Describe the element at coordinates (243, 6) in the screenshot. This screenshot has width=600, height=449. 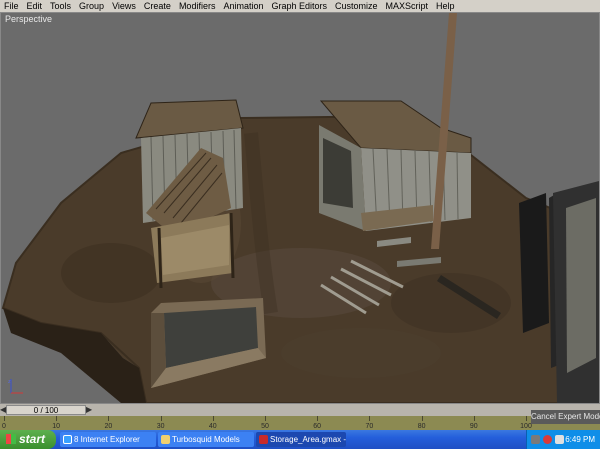
I see `menu-animation: Animation` at that location.